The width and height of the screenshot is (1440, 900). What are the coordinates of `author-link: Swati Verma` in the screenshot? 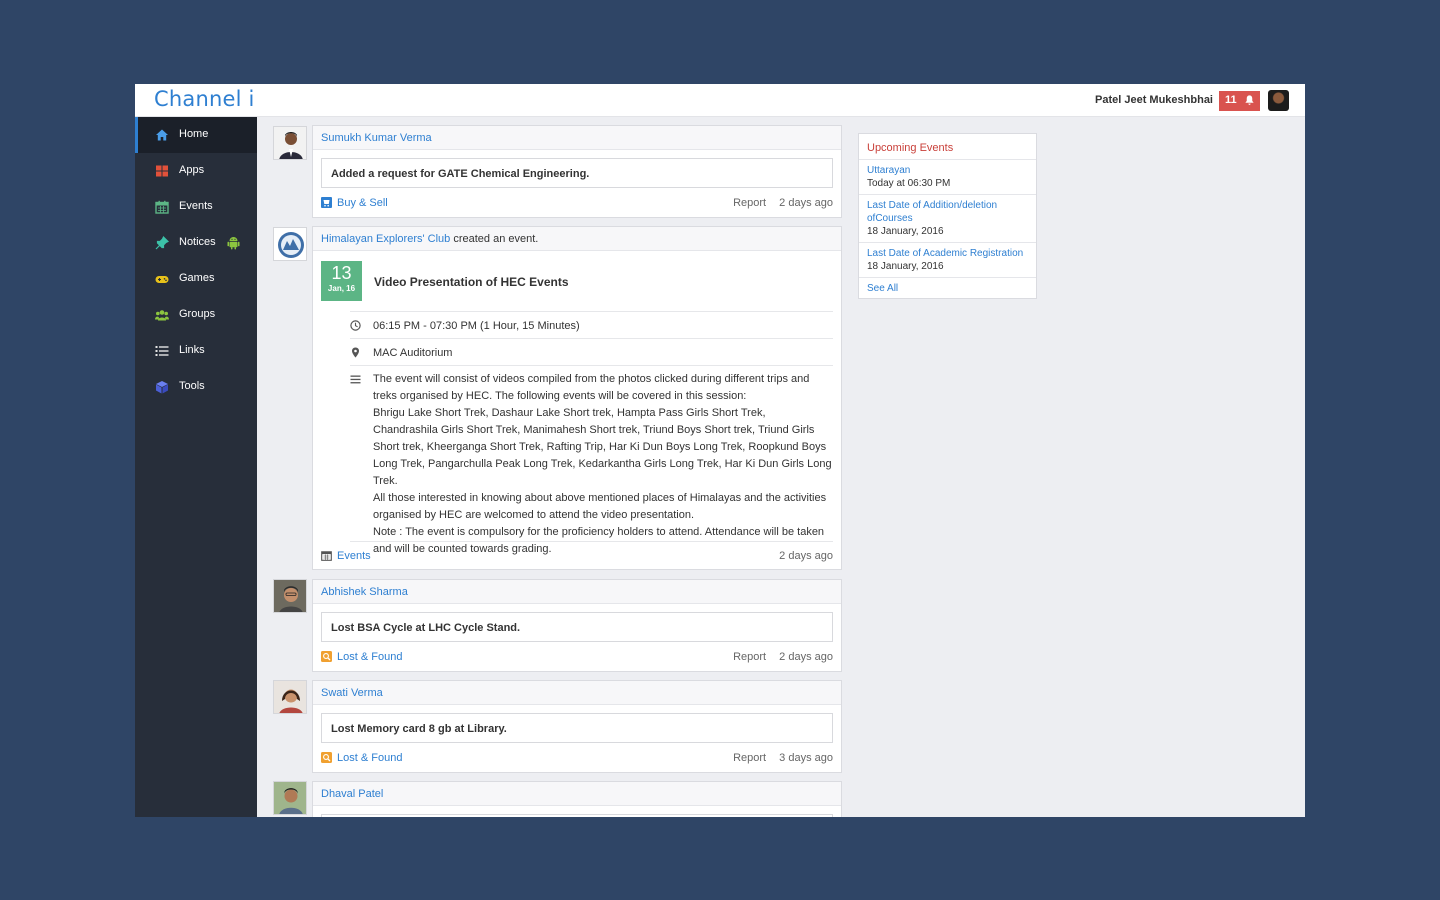 It's located at (352, 693).